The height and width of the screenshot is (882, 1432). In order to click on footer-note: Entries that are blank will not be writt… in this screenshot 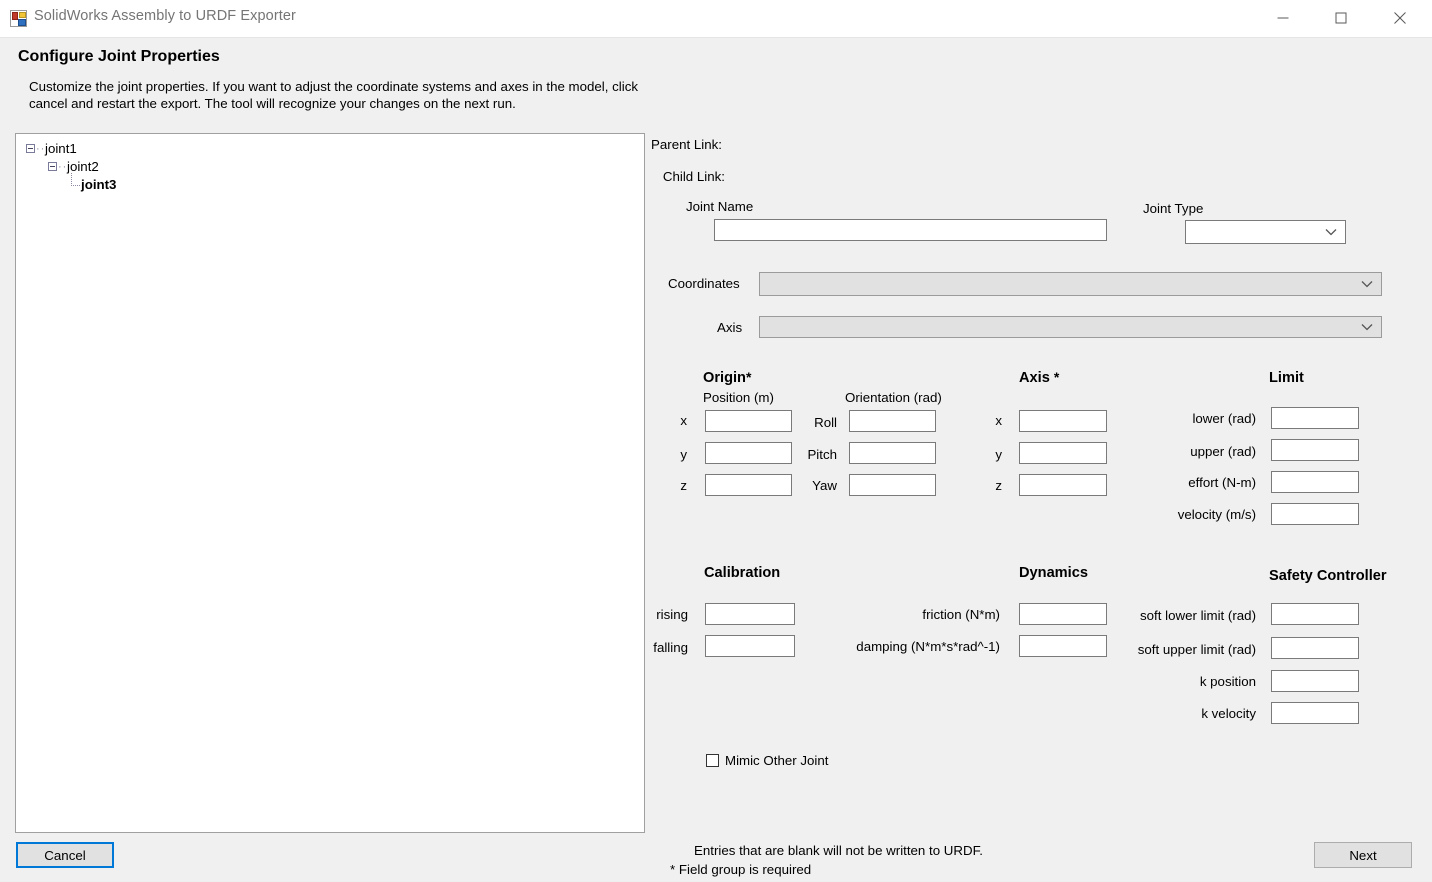, I will do `click(826, 860)`.